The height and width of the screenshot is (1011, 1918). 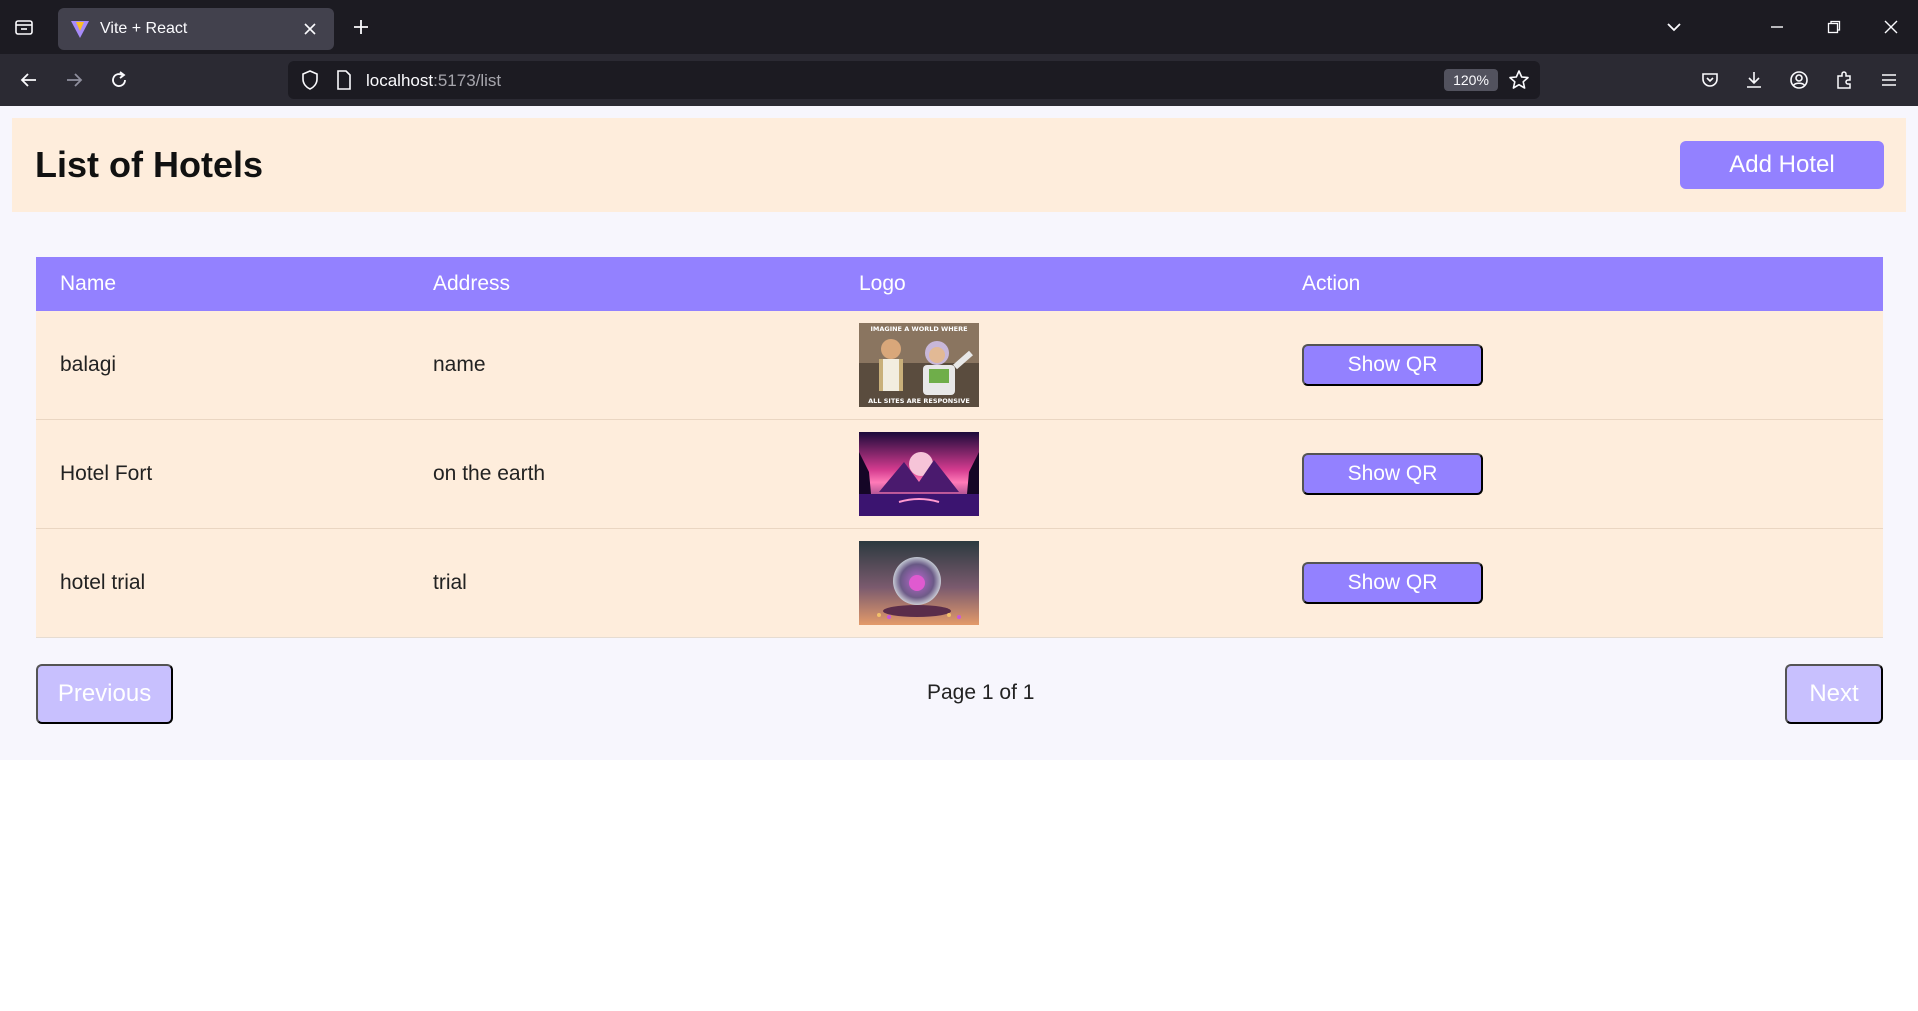 I want to click on address-bar: localhost:5173/list 120%, so click(x=914, y=80).